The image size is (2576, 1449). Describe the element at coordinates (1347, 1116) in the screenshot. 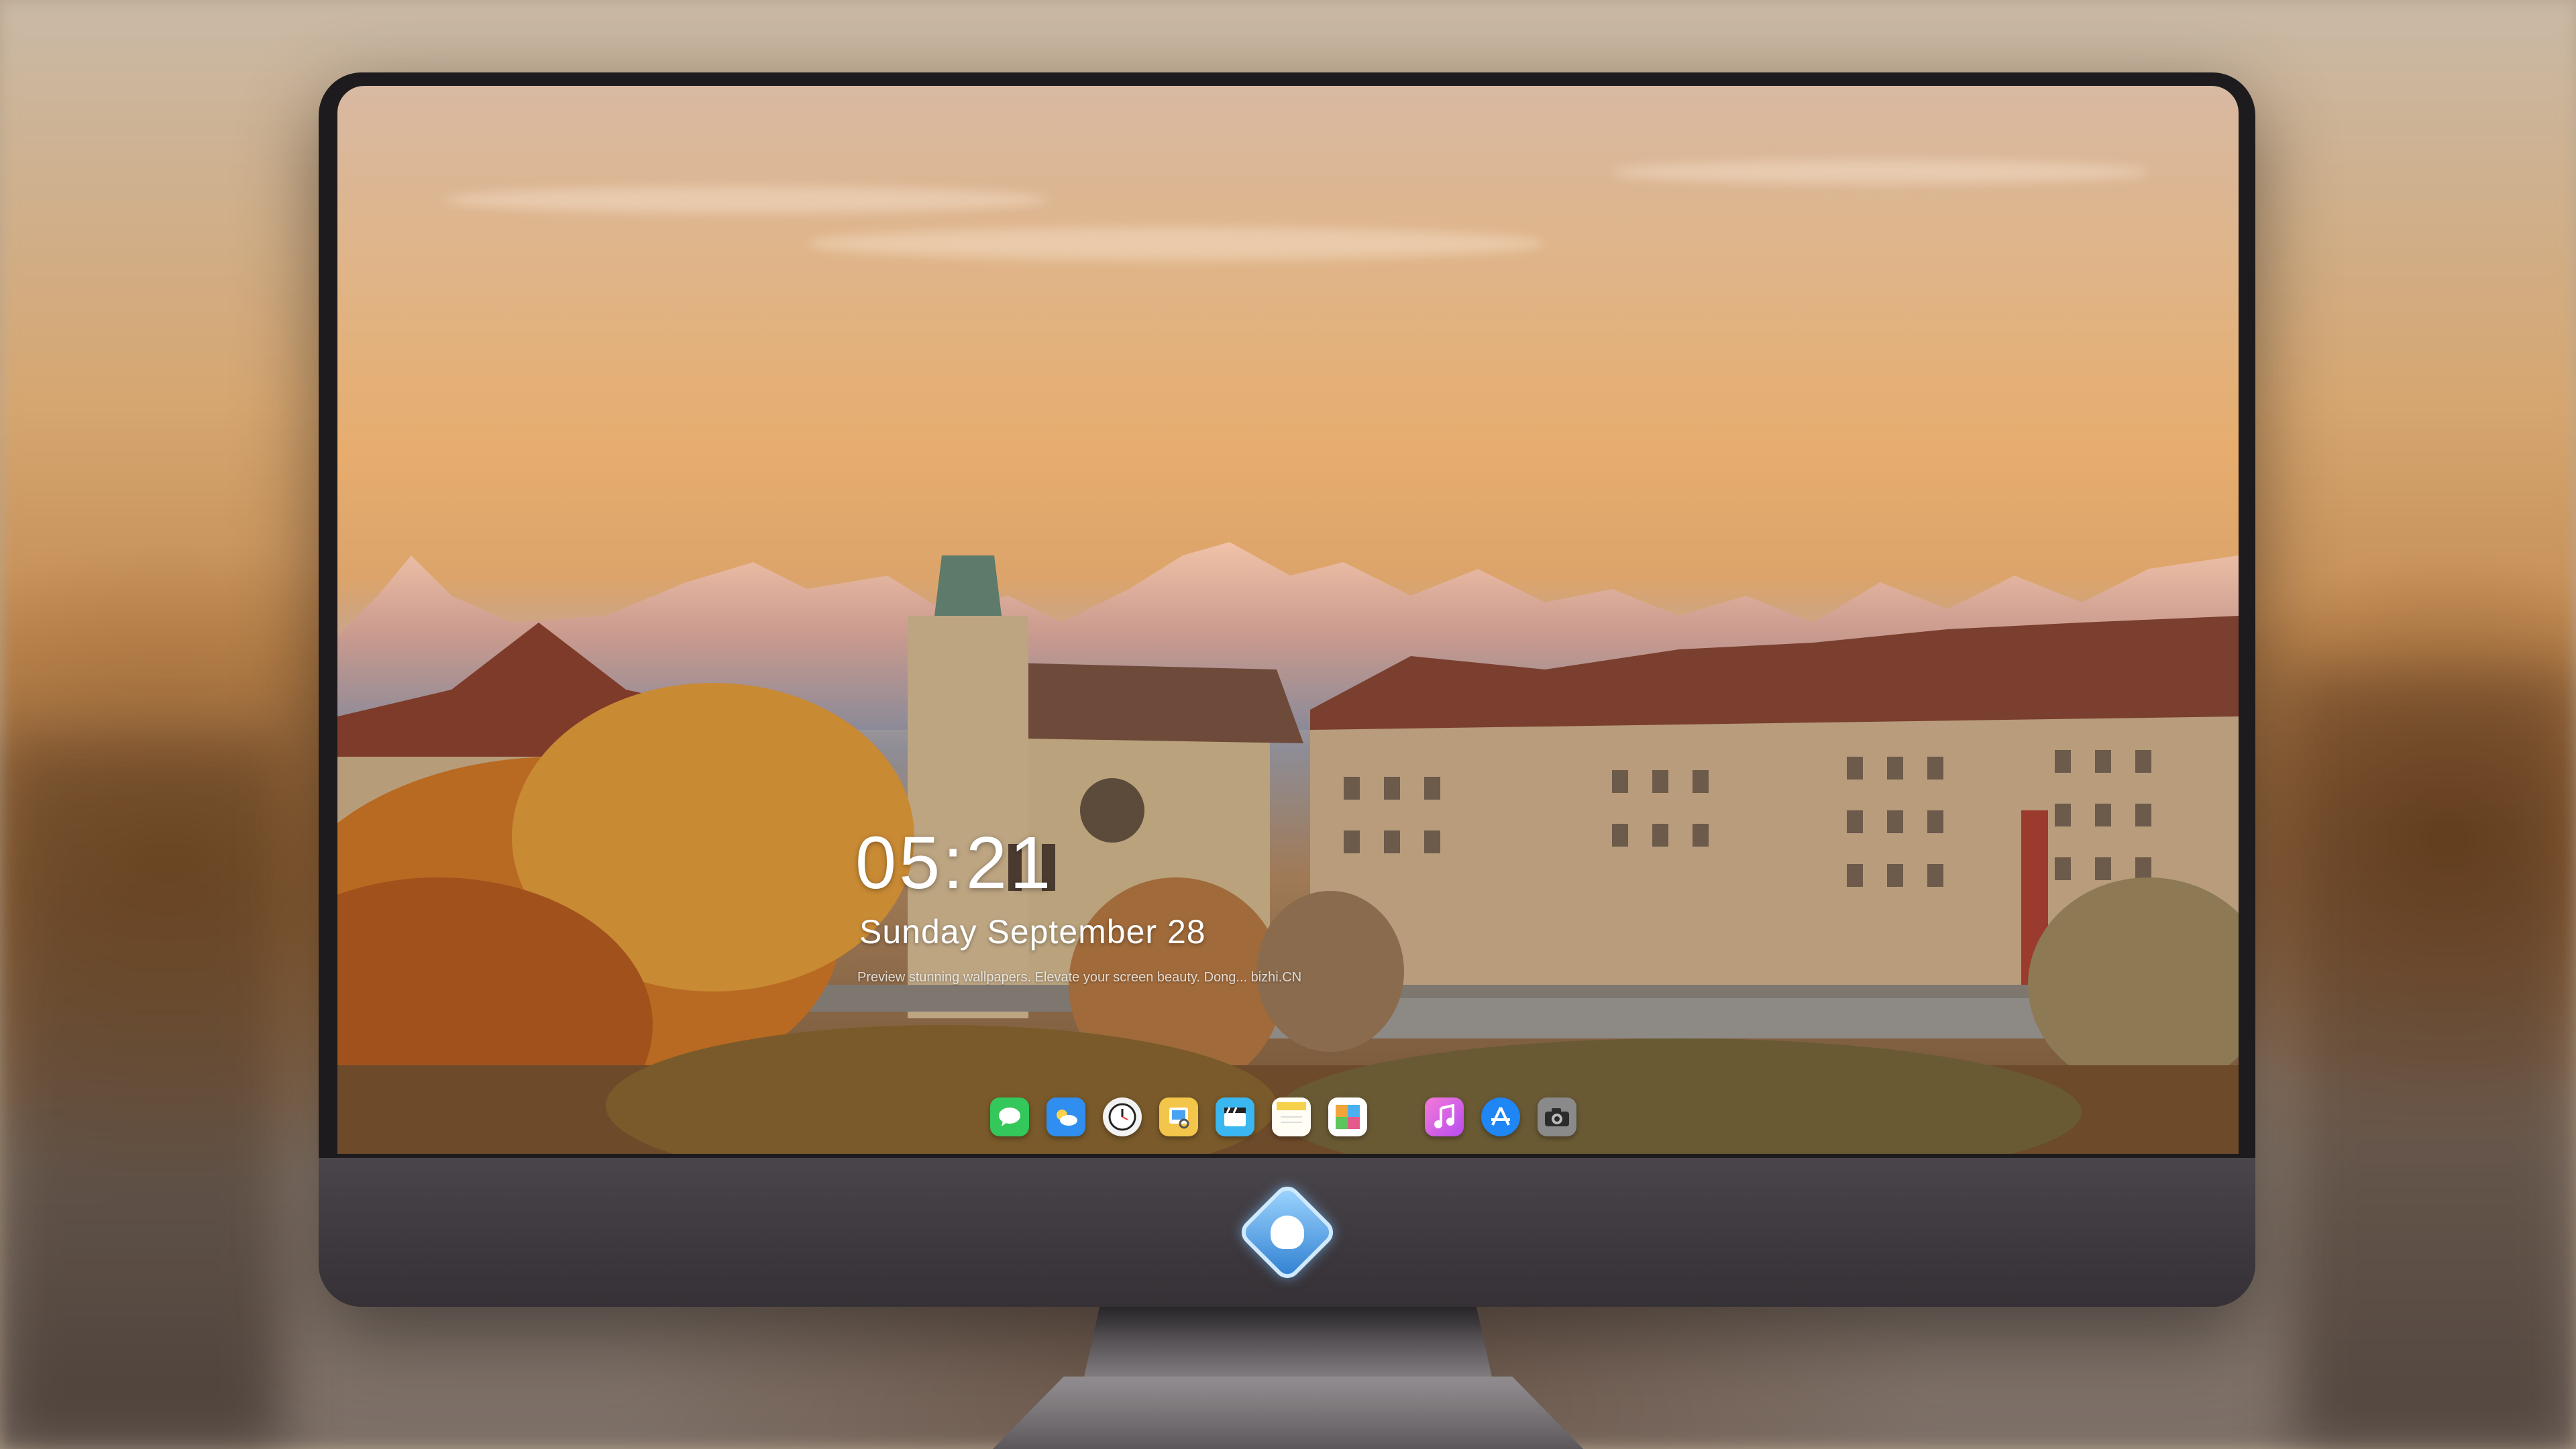

I see `photos-icon` at that location.